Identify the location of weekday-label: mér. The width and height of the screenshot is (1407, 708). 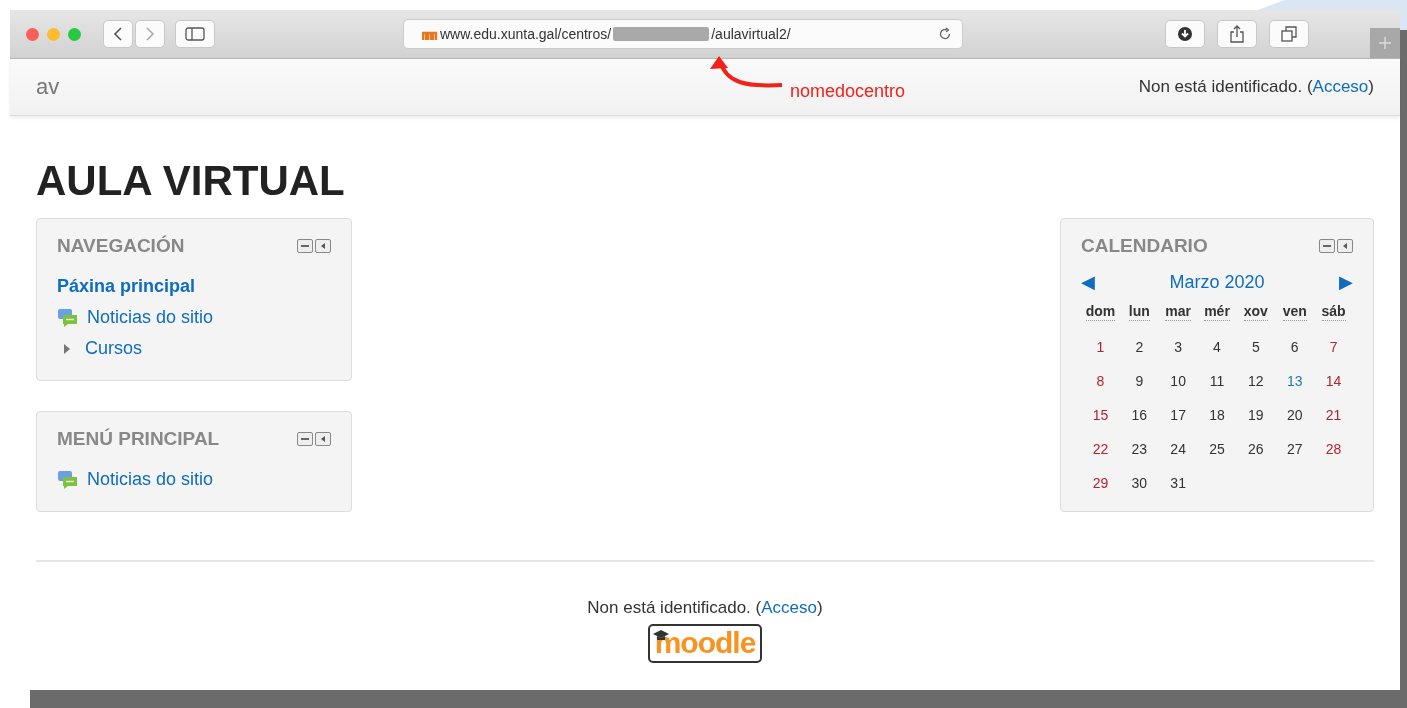
(1217, 312).